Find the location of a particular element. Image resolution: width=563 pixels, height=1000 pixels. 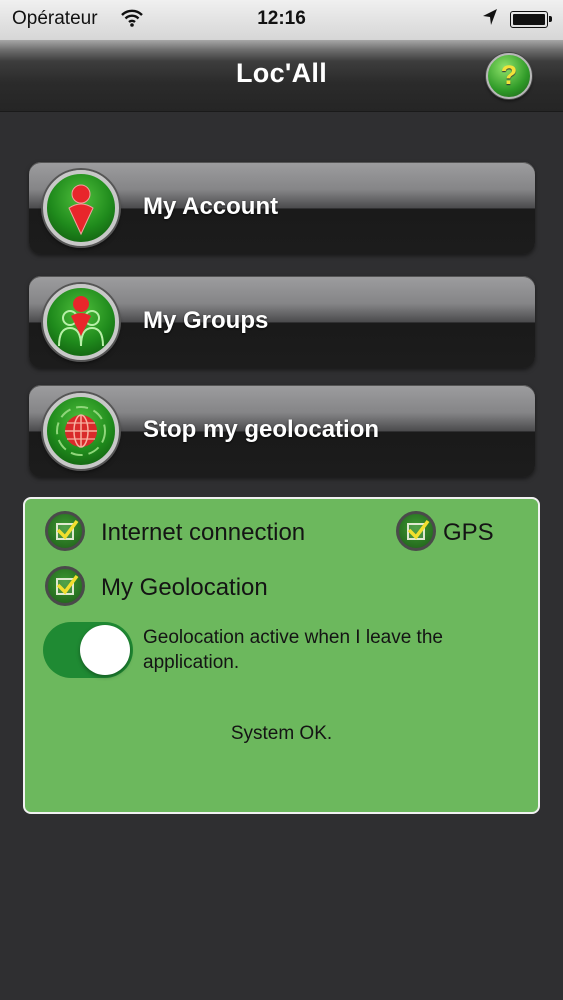

group-icon is located at coordinates (81, 322).